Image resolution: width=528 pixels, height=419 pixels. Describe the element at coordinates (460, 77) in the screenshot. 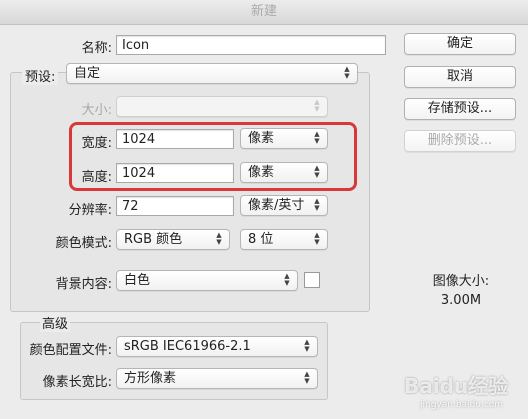

I see `cancel-button: 取消` at that location.